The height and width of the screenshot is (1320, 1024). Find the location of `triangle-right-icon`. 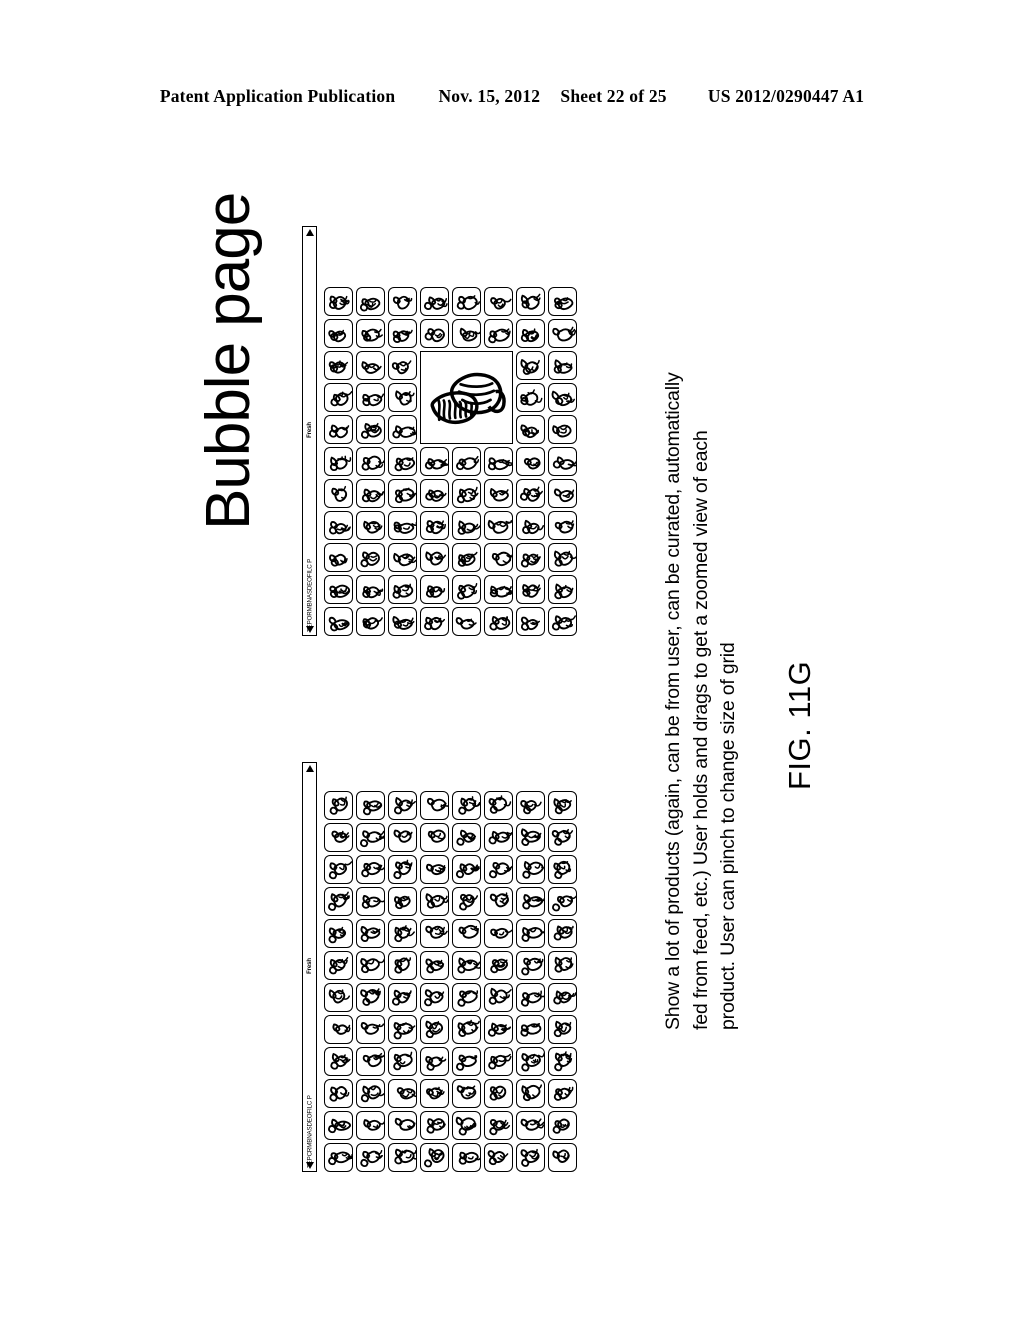

triangle-right-icon is located at coordinates (309, 232).